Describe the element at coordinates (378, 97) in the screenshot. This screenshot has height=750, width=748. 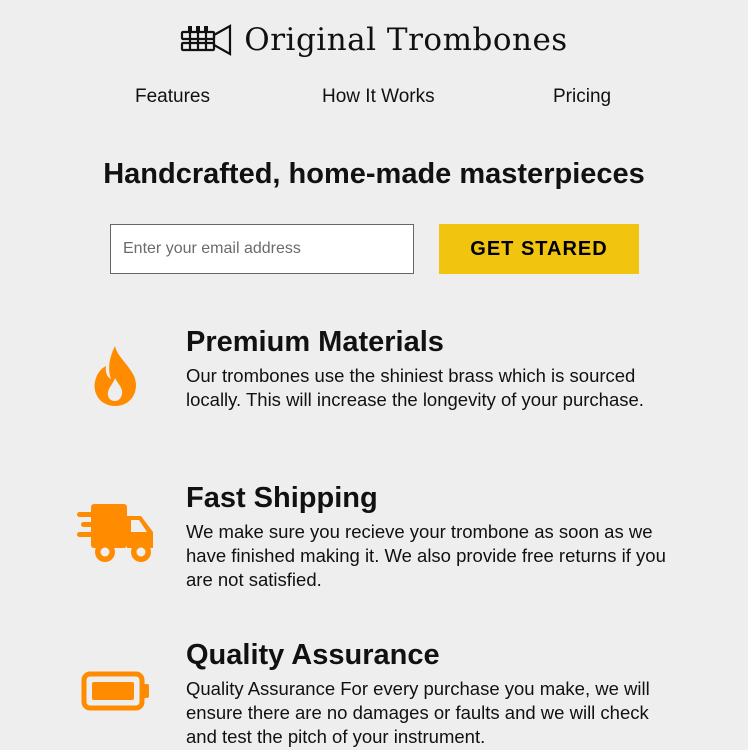
I see `nav-link-how-it-works: How It Works` at that location.